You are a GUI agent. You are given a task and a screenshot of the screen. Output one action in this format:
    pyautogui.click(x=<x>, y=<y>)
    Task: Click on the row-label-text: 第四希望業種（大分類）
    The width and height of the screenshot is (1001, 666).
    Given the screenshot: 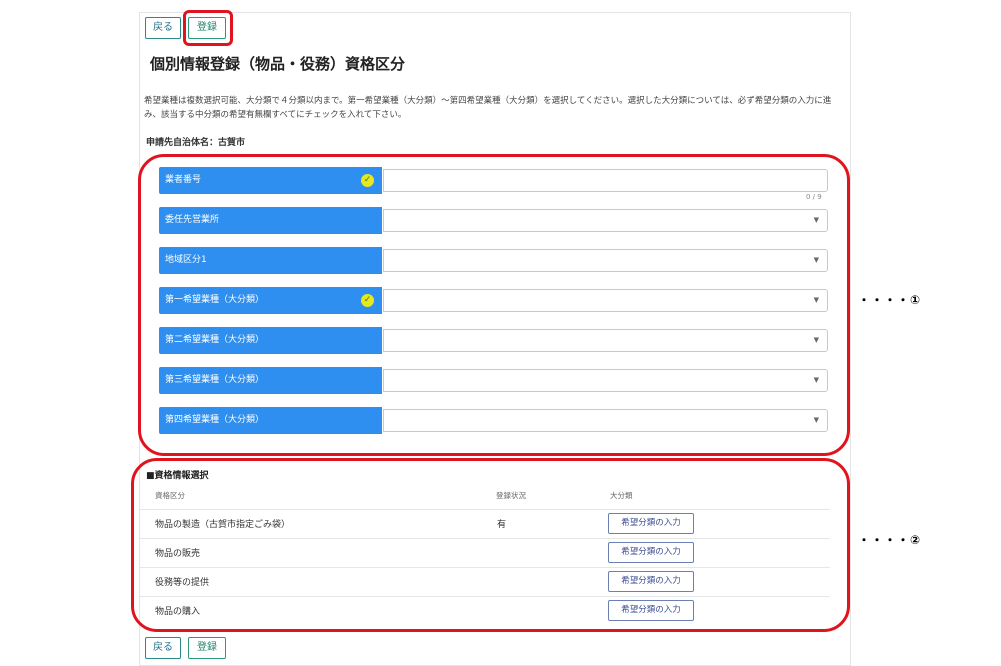 What is the action you would take?
    pyautogui.click(x=215, y=420)
    